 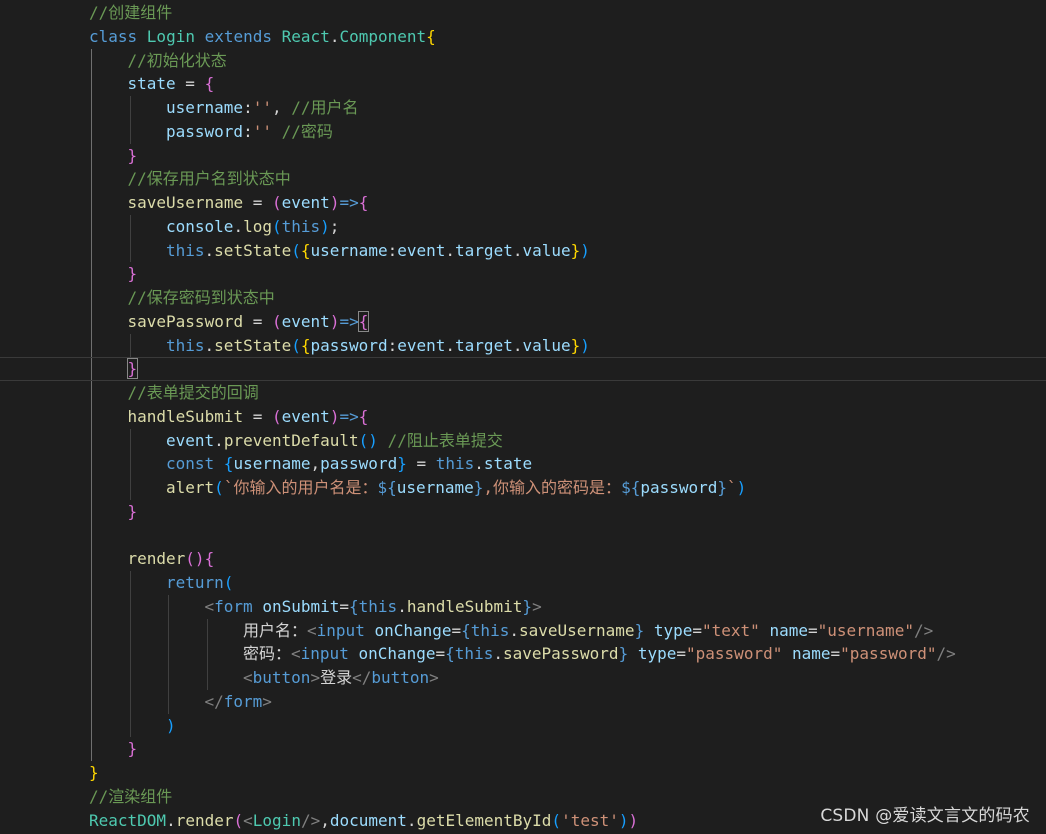 What do you see at coordinates (523, 726) in the screenshot?
I see `code-line: )` at bounding box center [523, 726].